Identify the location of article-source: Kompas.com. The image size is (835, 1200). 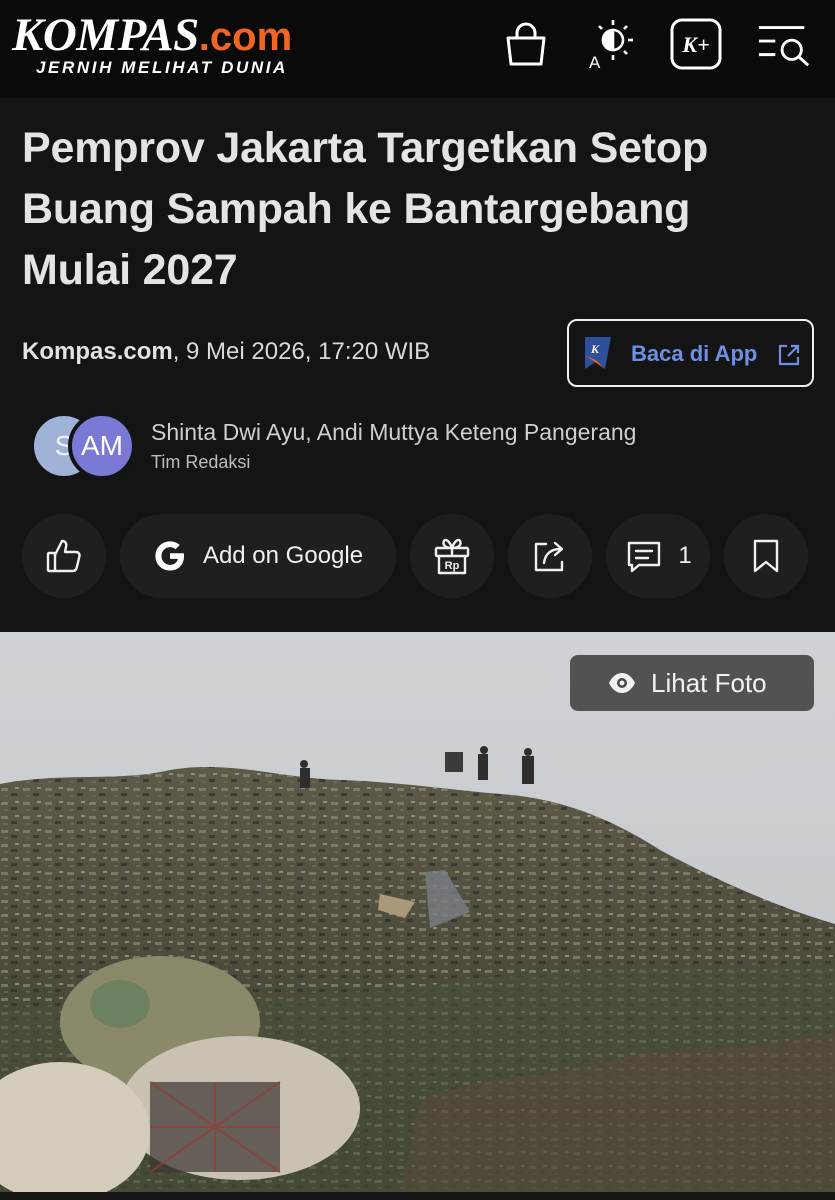
(97, 351).